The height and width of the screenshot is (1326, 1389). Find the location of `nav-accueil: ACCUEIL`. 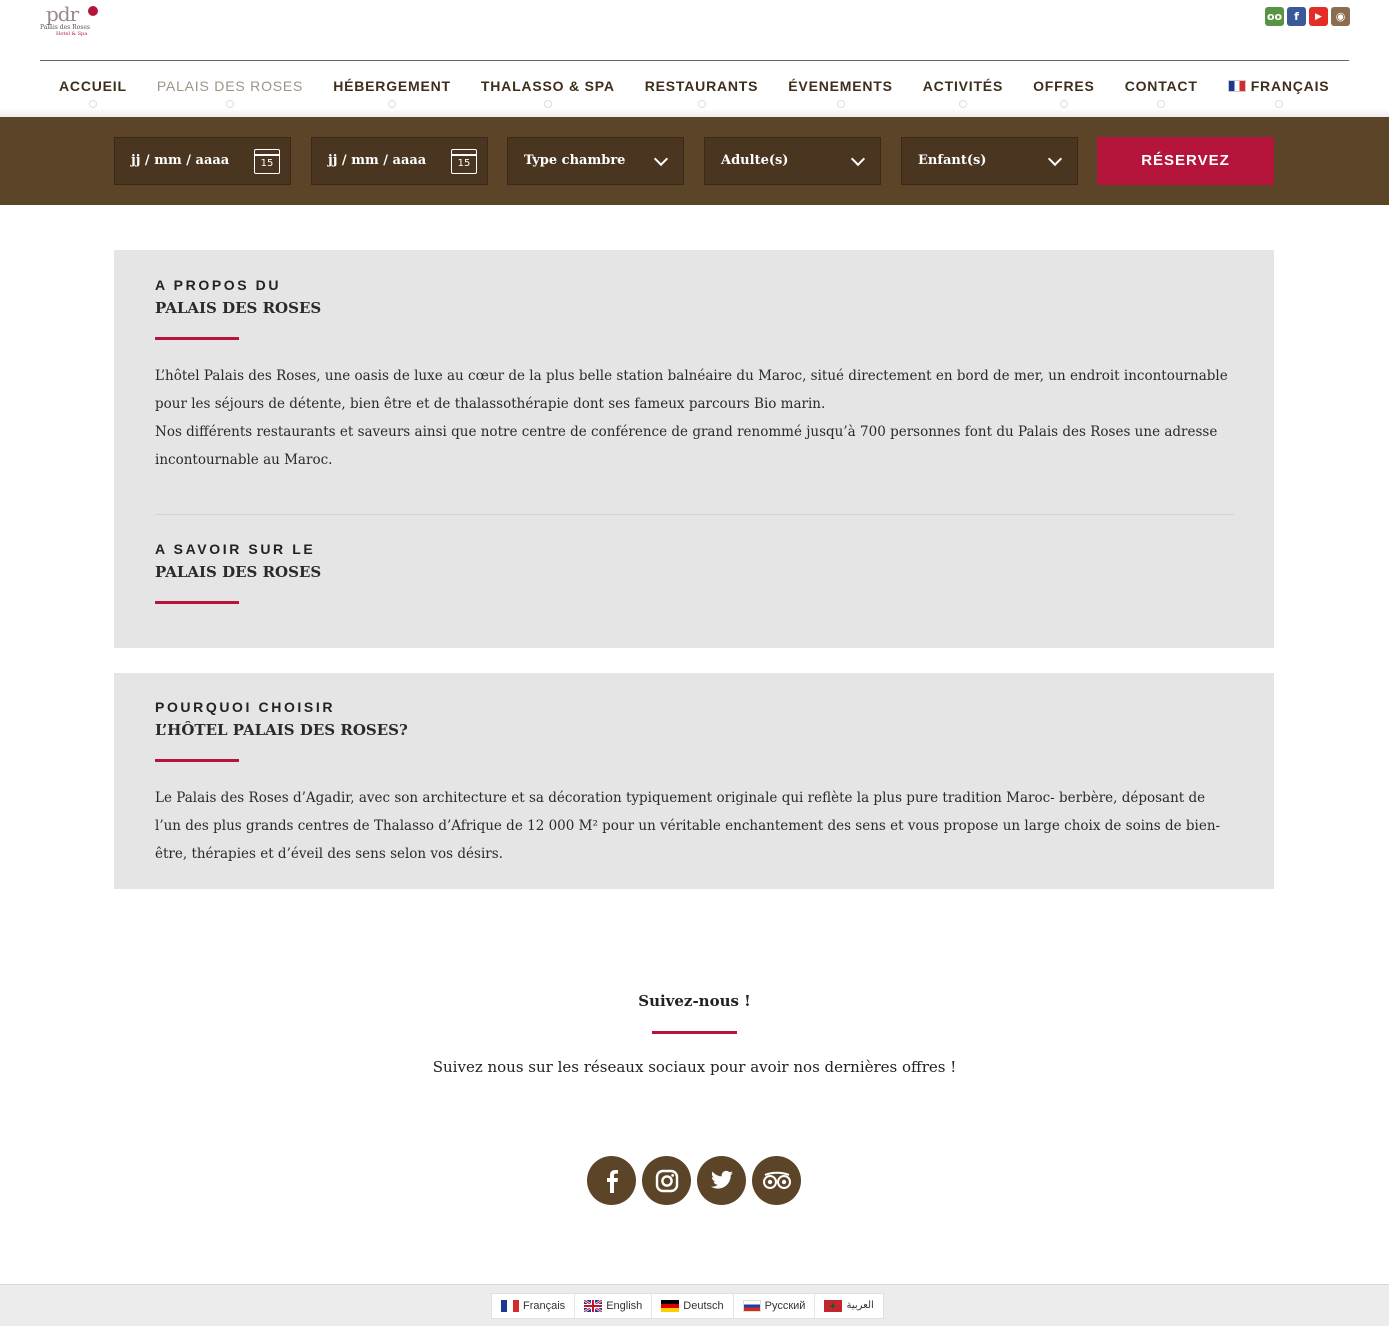

nav-accueil: ACCUEIL is located at coordinates (93, 90).